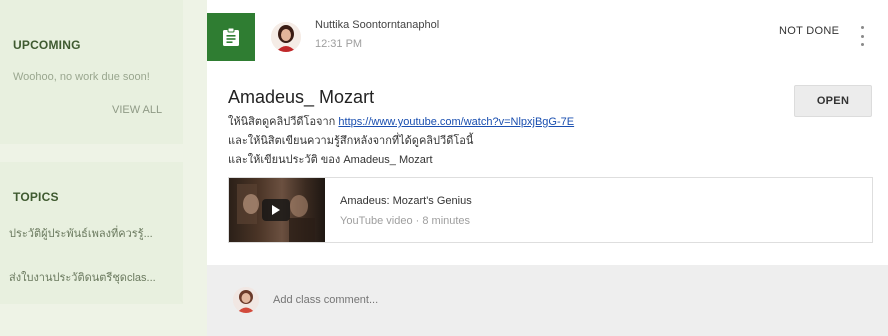 The height and width of the screenshot is (336, 888). What do you see at coordinates (246, 300) in the screenshot?
I see `user-avatar` at bounding box center [246, 300].